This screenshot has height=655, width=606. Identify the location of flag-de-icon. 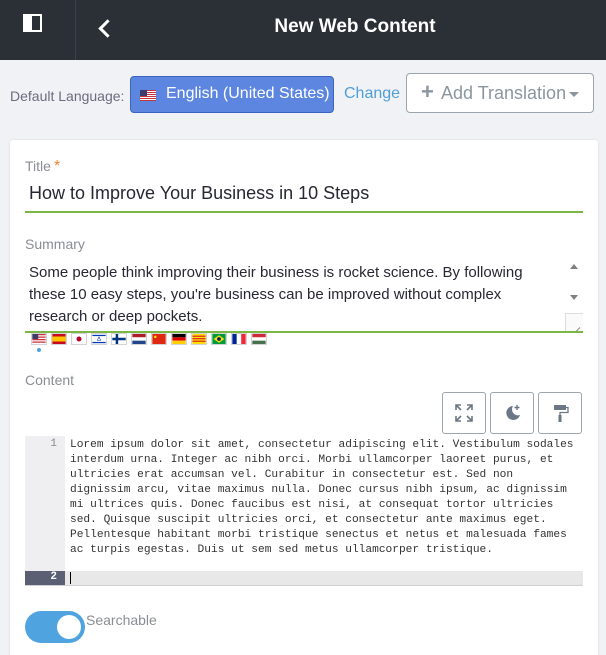
(179, 339).